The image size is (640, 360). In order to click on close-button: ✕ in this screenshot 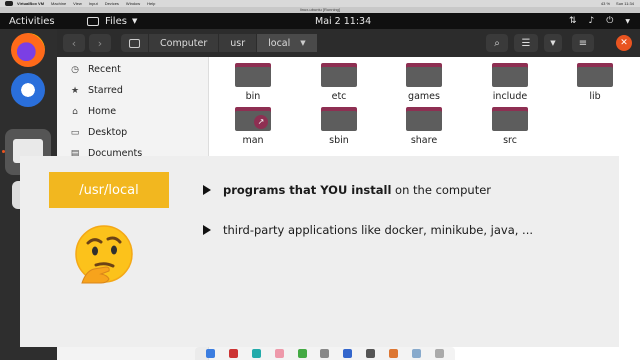, I will do `click(624, 43)`.